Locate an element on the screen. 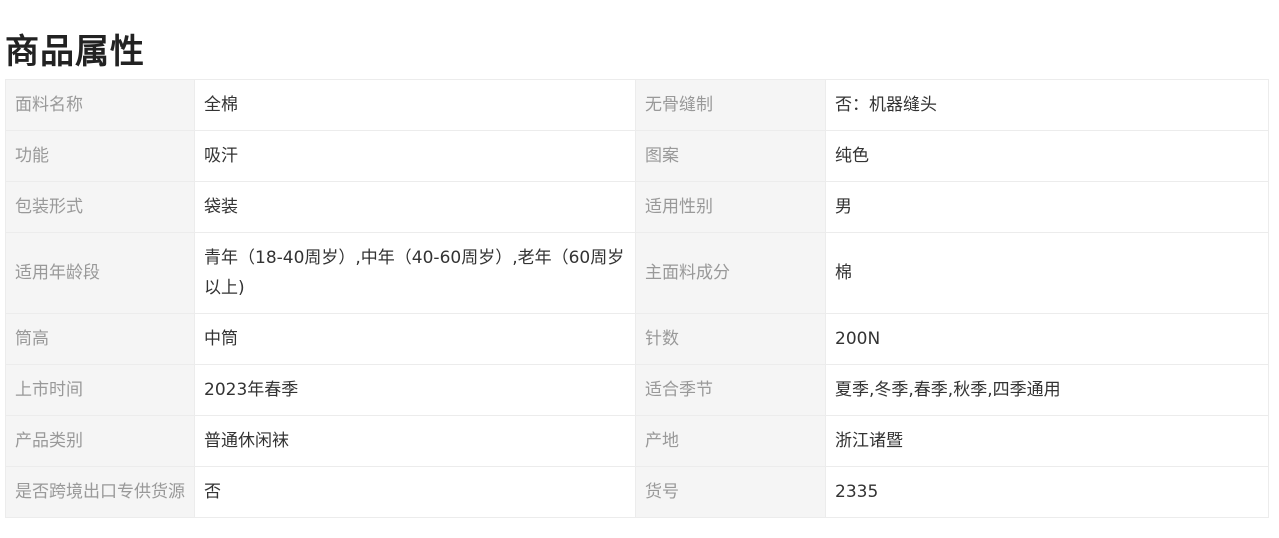  attribute-label: 适合季节 is located at coordinates (730, 390).